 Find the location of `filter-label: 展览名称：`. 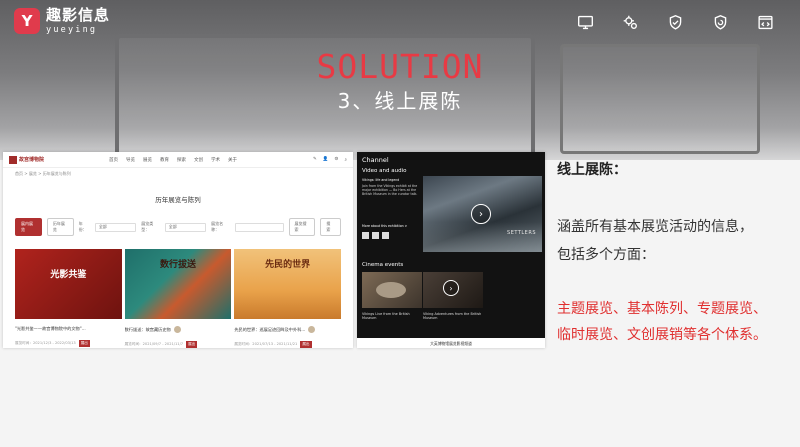

filter-label: 展览名称： is located at coordinates (217, 226).